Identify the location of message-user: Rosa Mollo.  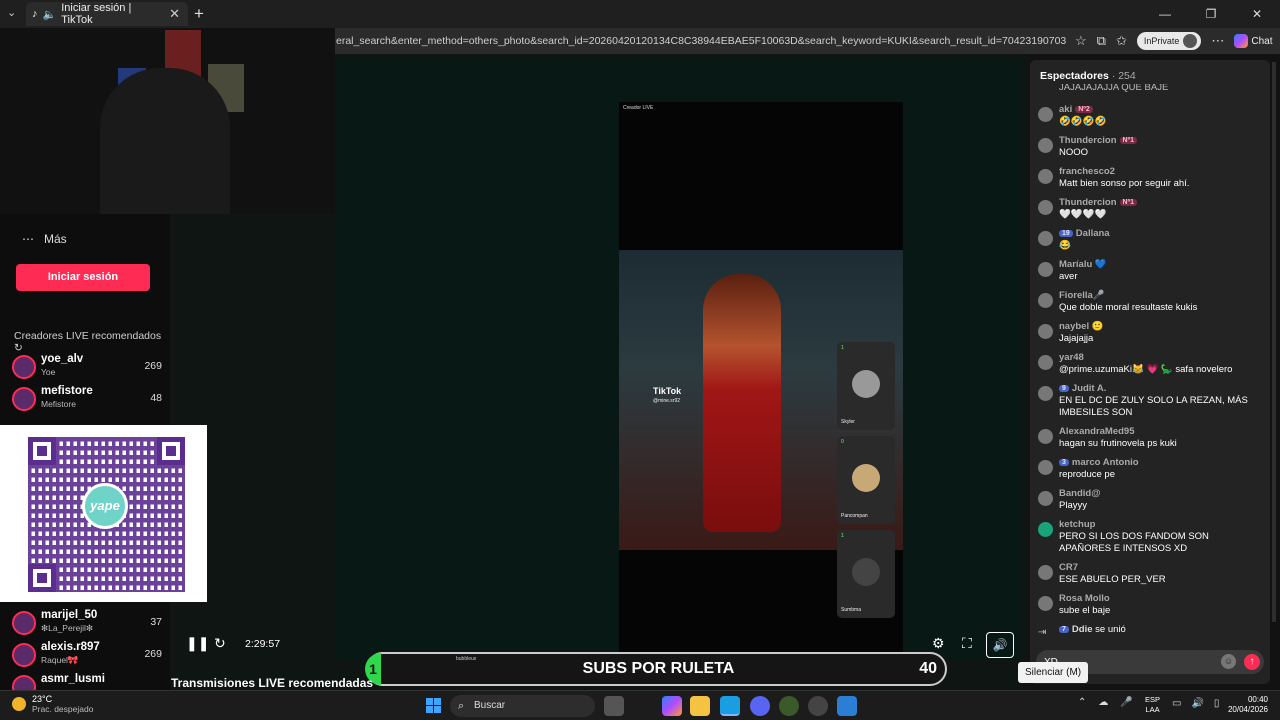
(1084, 598).